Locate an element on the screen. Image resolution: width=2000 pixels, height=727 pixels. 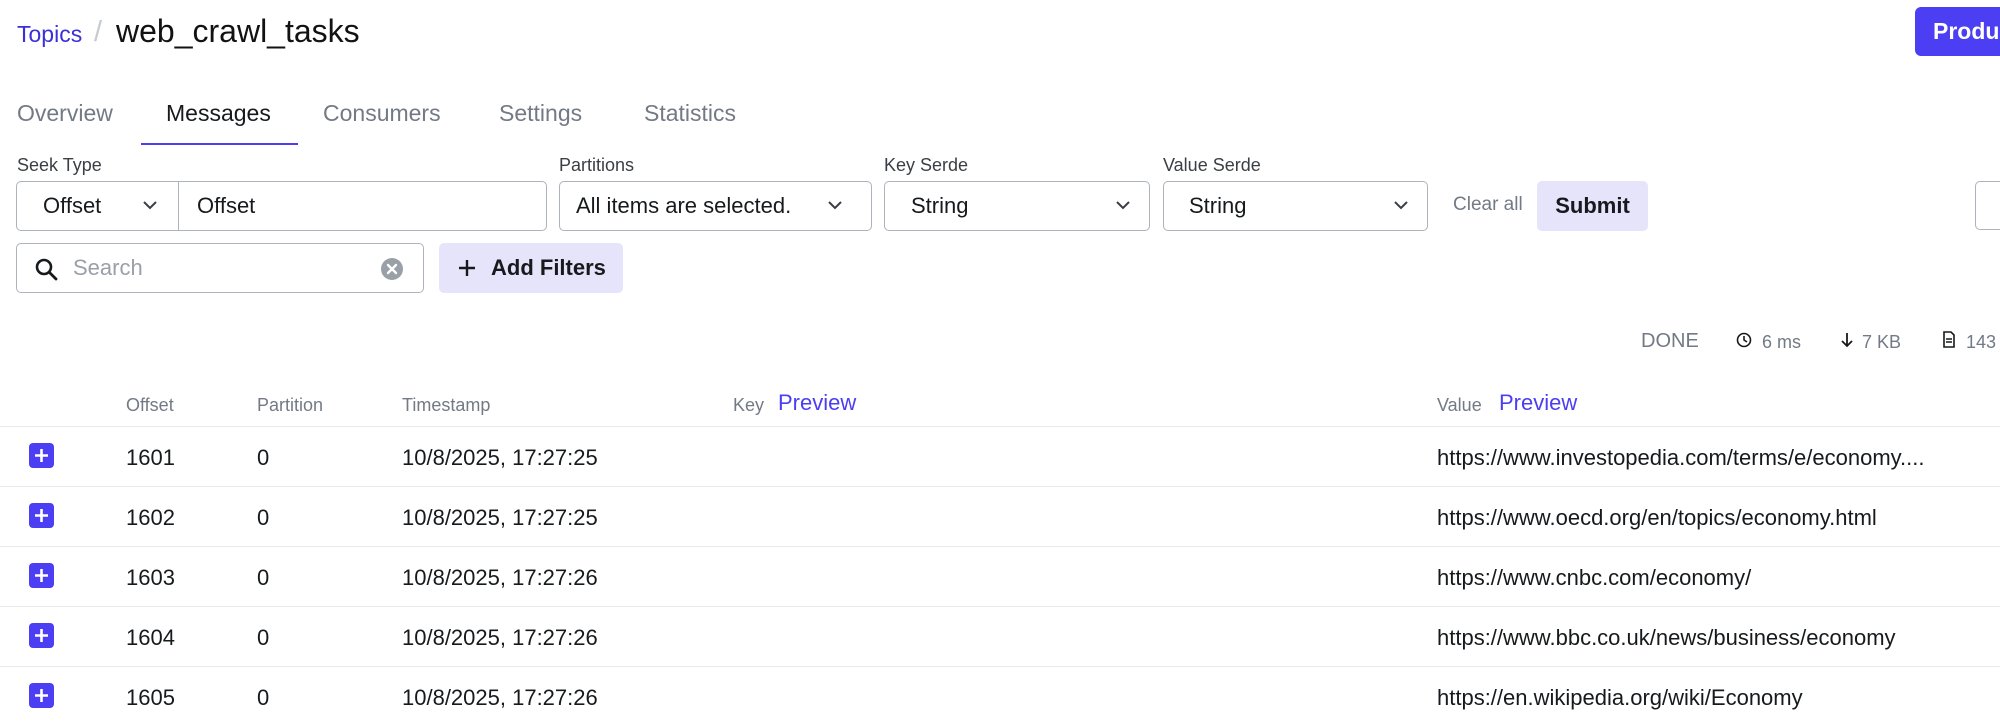
value-serde-label: Value Serde is located at coordinates (1212, 165).